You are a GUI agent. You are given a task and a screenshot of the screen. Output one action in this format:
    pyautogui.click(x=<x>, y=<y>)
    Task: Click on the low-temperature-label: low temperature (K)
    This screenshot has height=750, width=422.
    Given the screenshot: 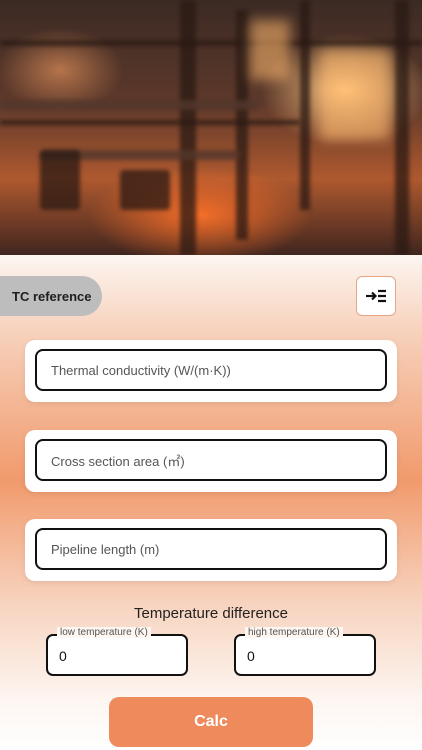 What is the action you would take?
    pyautogui.click(x=104, y=632)
    